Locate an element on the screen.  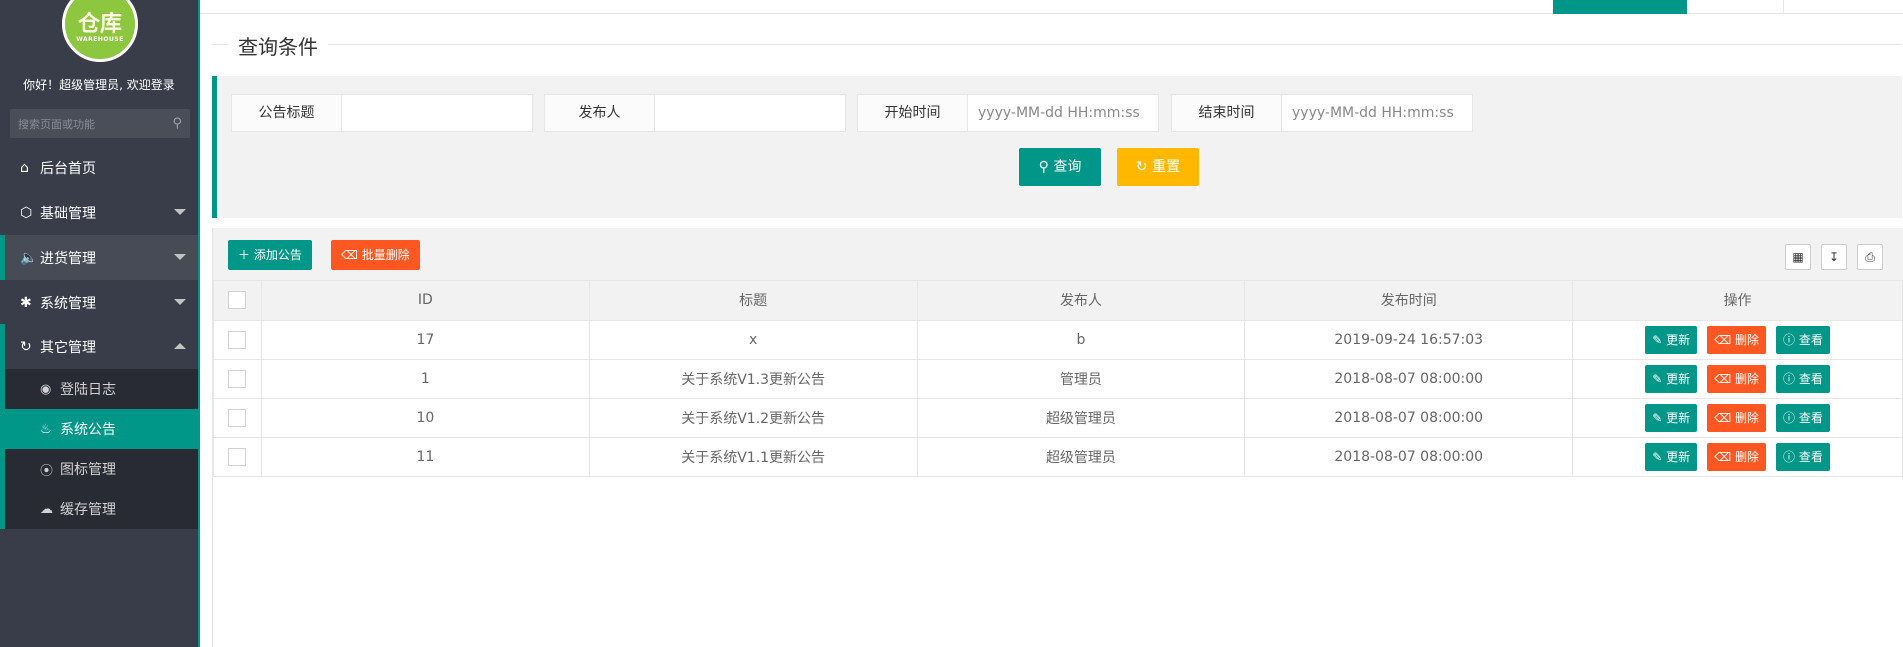
start-time-input: yyyy-MM-dd HH:mm:ss is located at coordinates (1063, 113).